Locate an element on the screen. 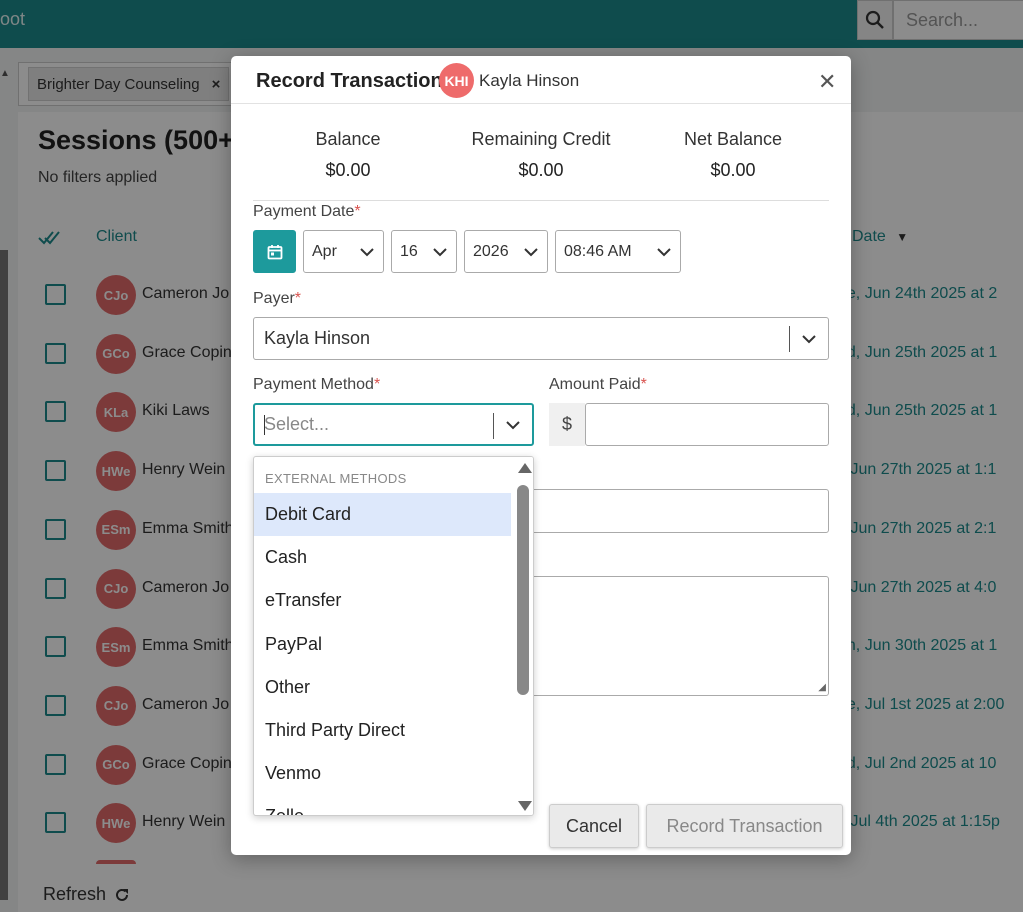 This screenshot has height=912, width=1023. balance-value: $0.00 is located at coordinates (348, 170).